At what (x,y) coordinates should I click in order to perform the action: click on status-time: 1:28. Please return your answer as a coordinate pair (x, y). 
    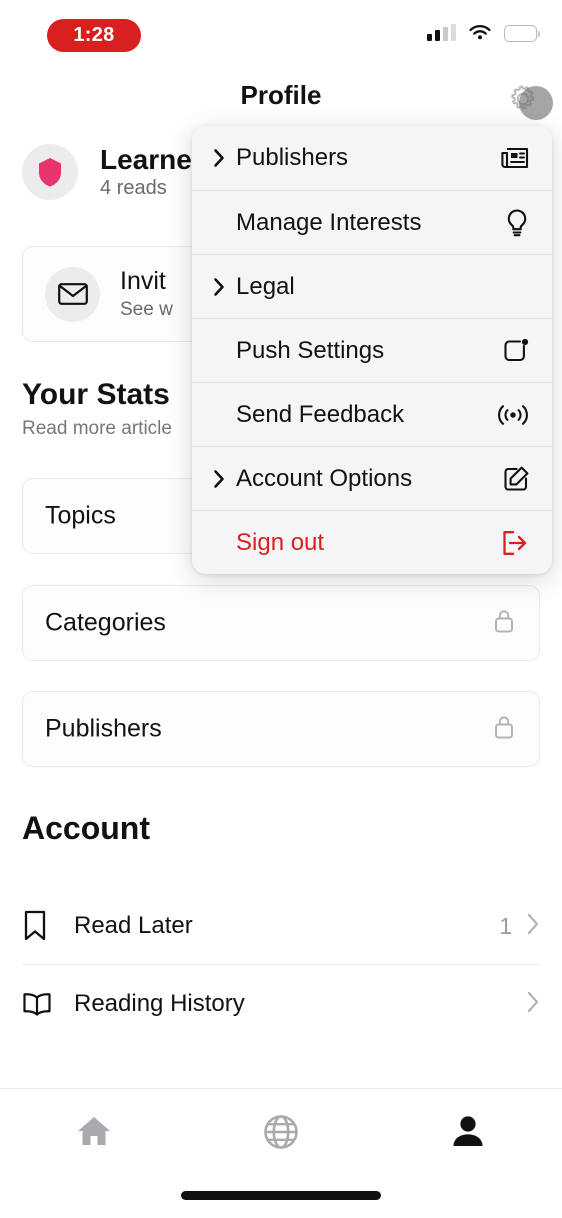
    Looking at the image, I should click on (94, 35).